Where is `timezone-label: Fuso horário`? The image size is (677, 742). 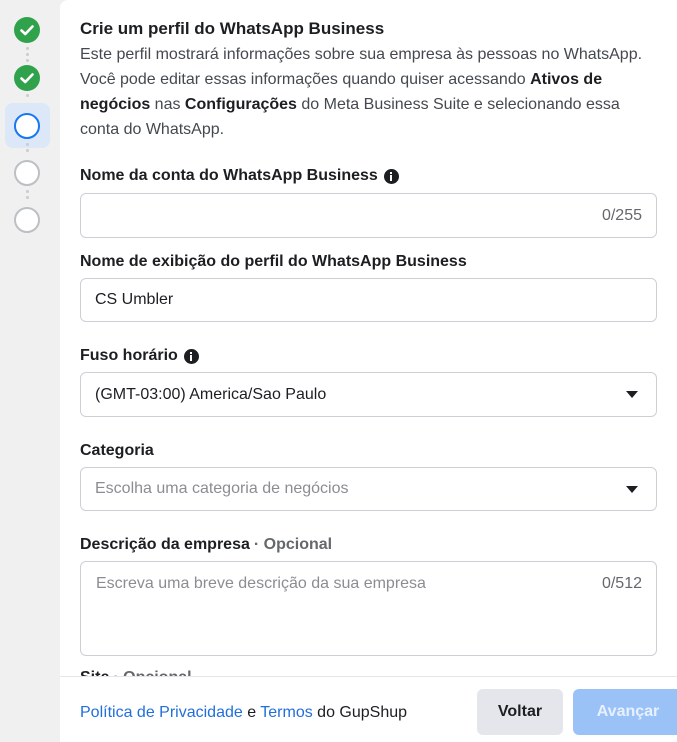
timezone-label: Fuso horário is located at coordinates (139, 356).